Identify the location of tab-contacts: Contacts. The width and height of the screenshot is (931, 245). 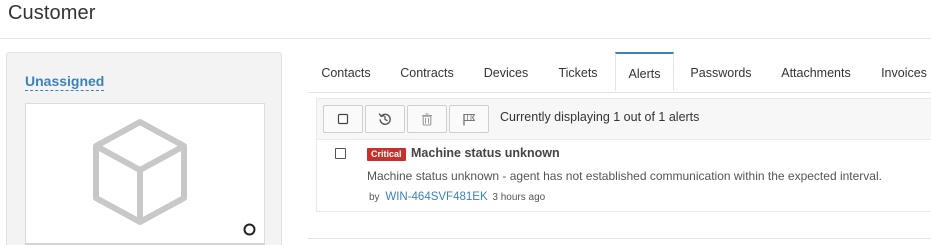
(346, 72).